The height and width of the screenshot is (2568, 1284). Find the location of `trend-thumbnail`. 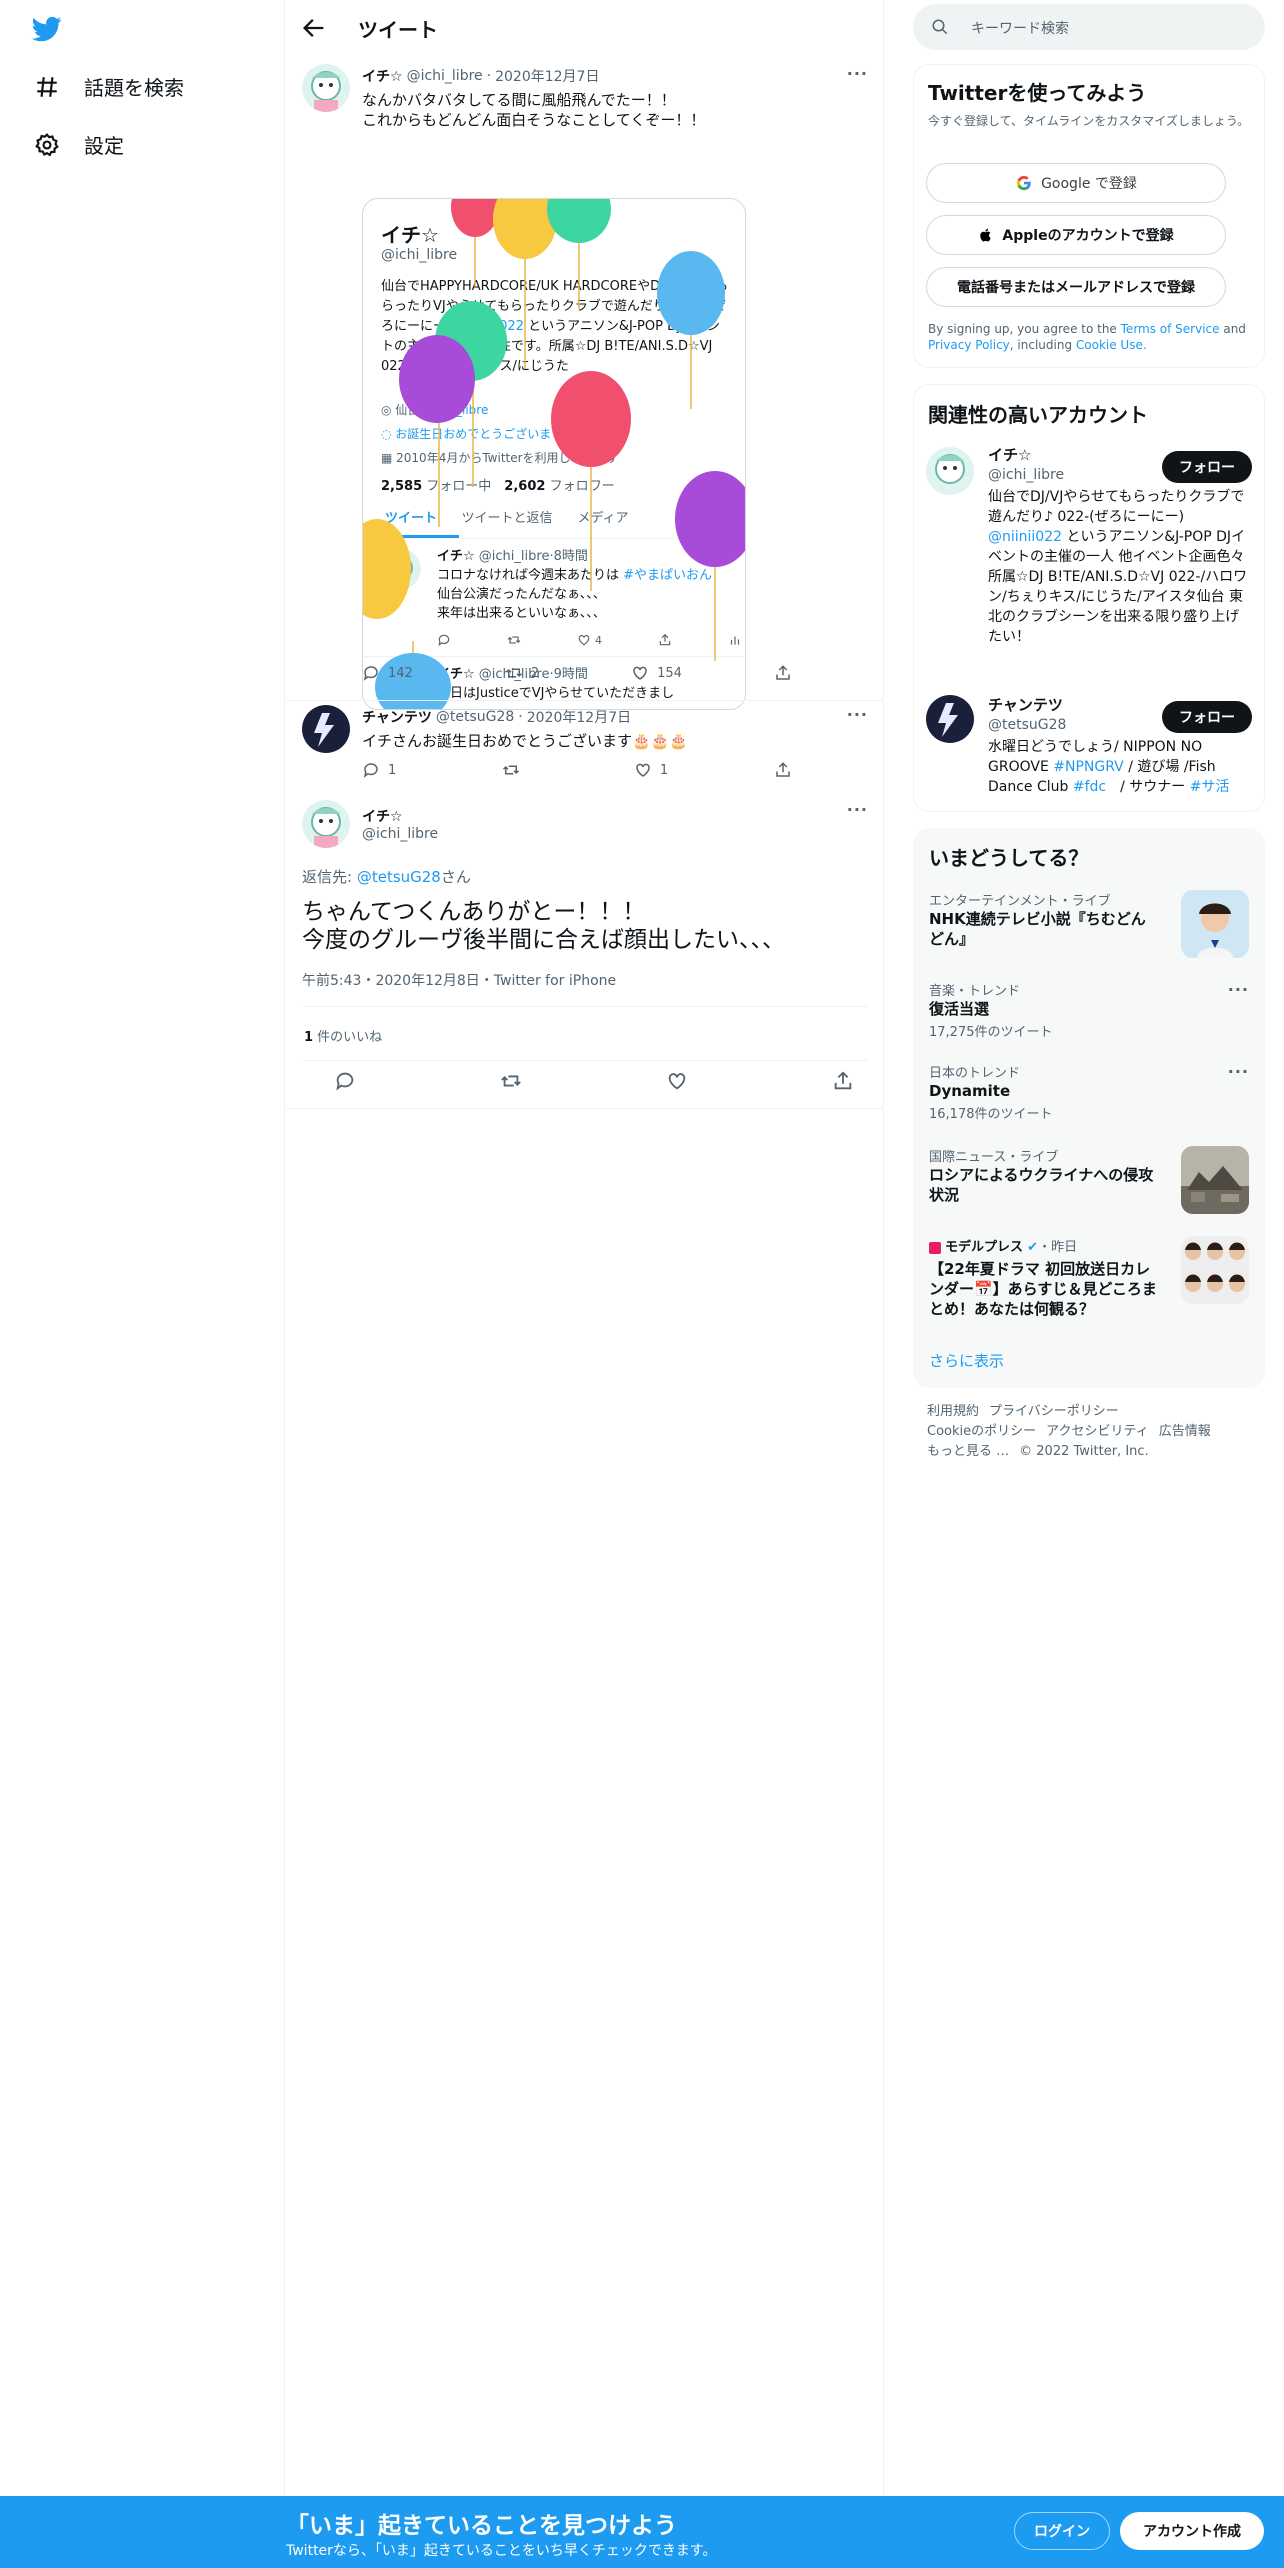

trend-thumbnail is located at coordinates (1215, 1180).